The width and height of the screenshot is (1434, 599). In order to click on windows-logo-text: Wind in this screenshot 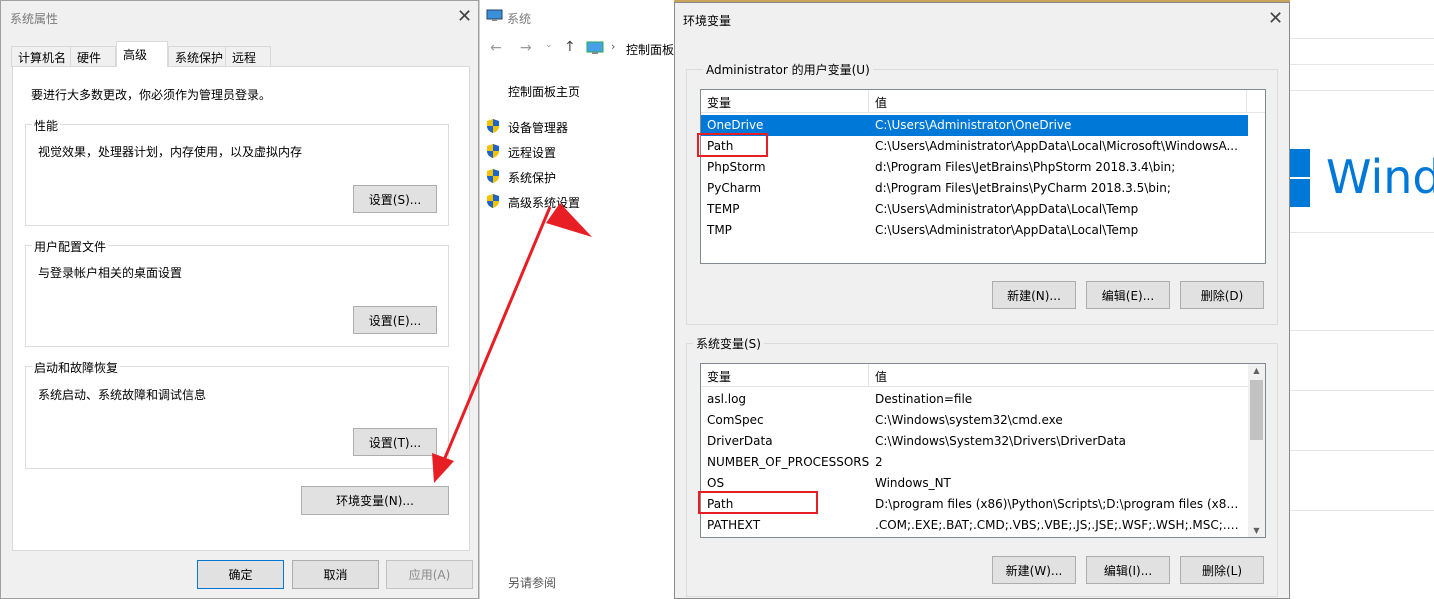, I will do `click(1380, 177)`.